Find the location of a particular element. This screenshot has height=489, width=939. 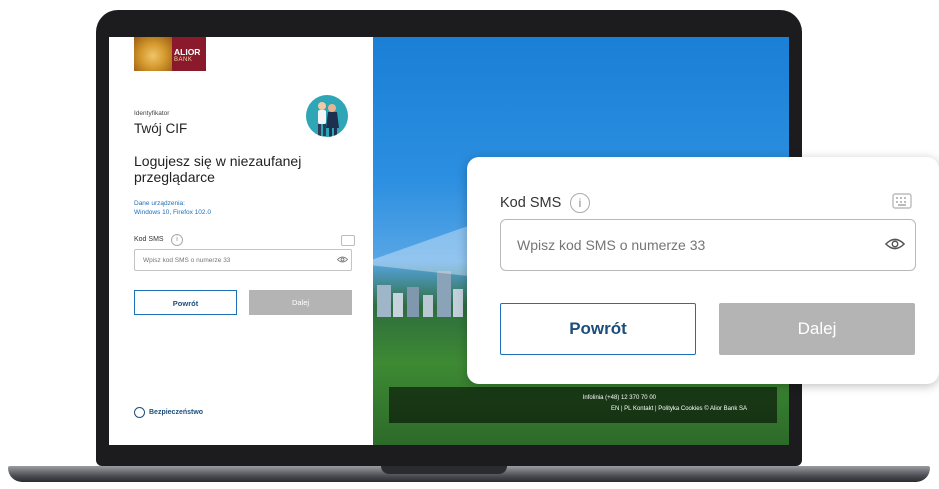

login-heading: Logujesz się w niezaufanej przeglądarce is located at coordinates (218, 169).